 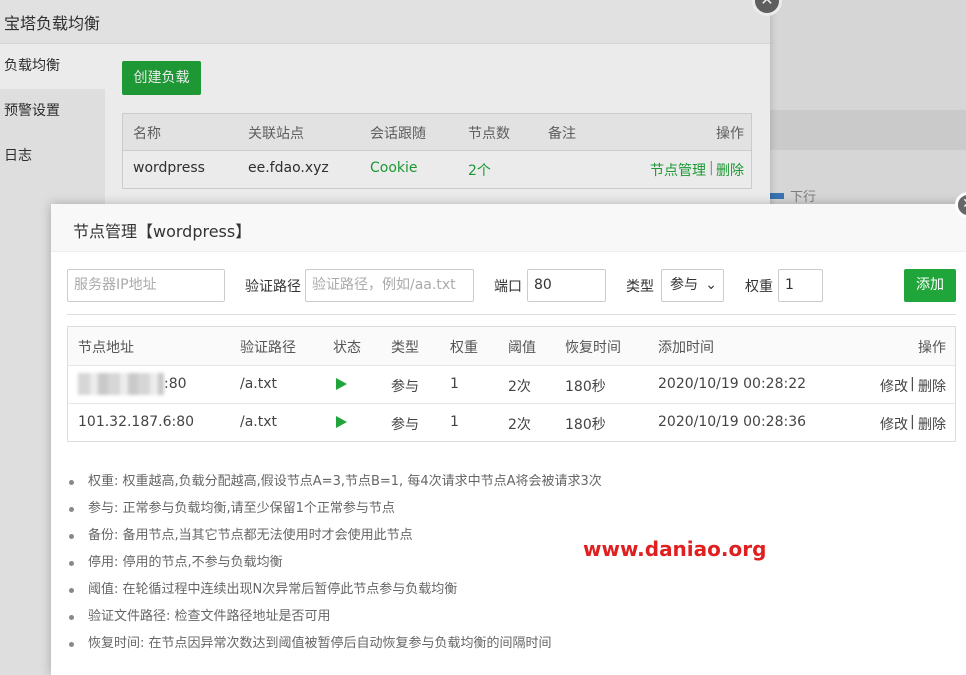 I want to click on list-item: 备份: 备用节点,当其它节点都无法使用时才会使用此节点, so click(x=334, y=535).